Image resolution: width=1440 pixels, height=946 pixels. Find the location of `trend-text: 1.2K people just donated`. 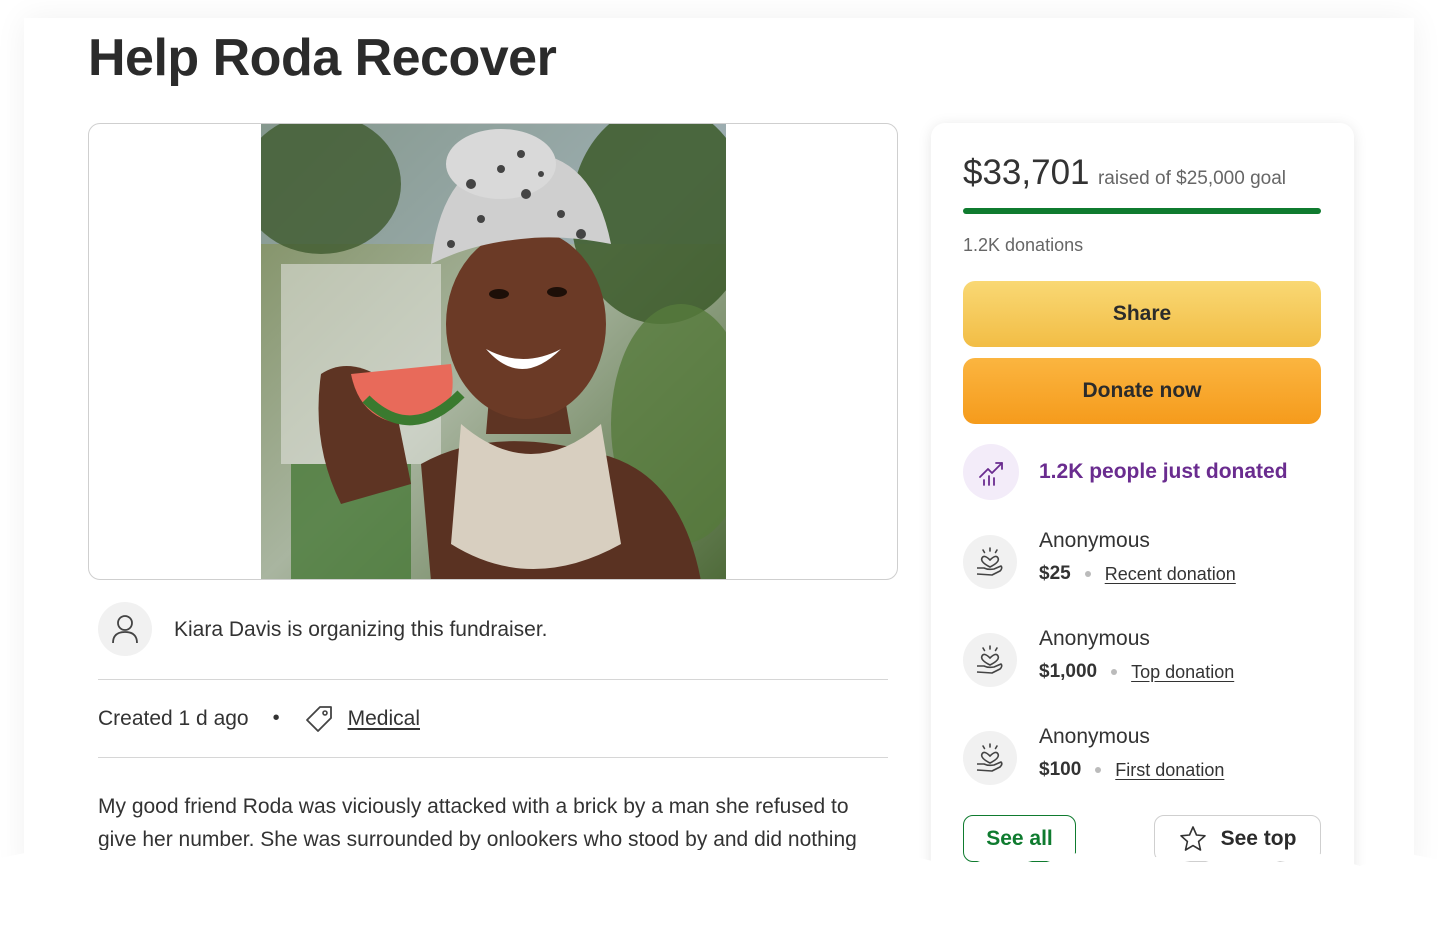

trend-text: 1.2K people just donated is located at coordinates (1163, 471).